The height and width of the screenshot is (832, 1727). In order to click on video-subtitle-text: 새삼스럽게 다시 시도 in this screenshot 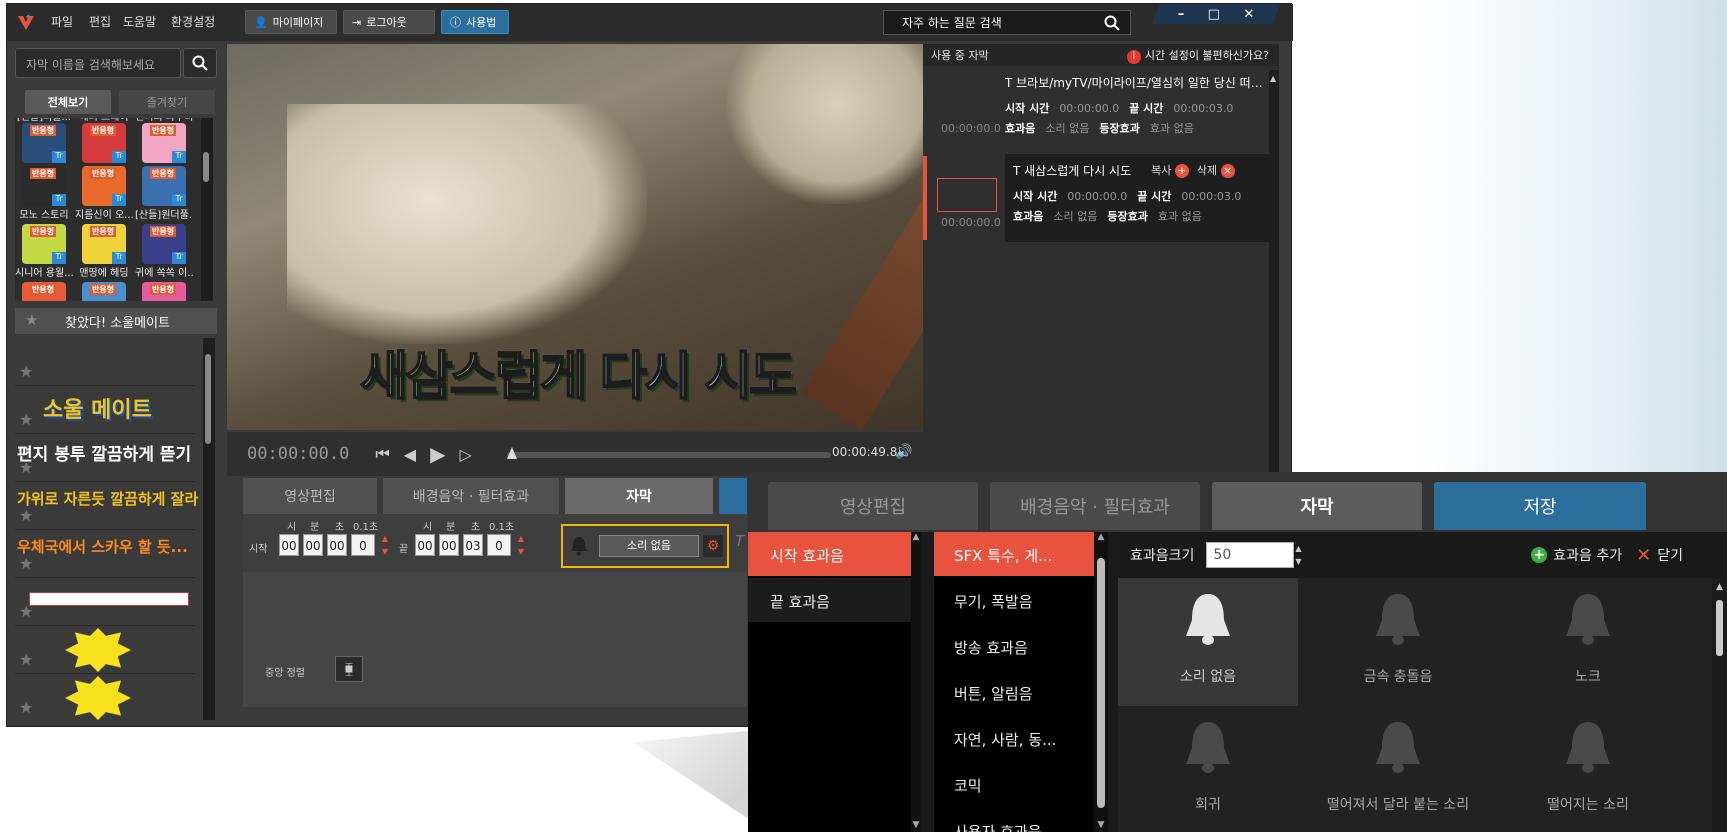, I will do `click(577, 371)`.